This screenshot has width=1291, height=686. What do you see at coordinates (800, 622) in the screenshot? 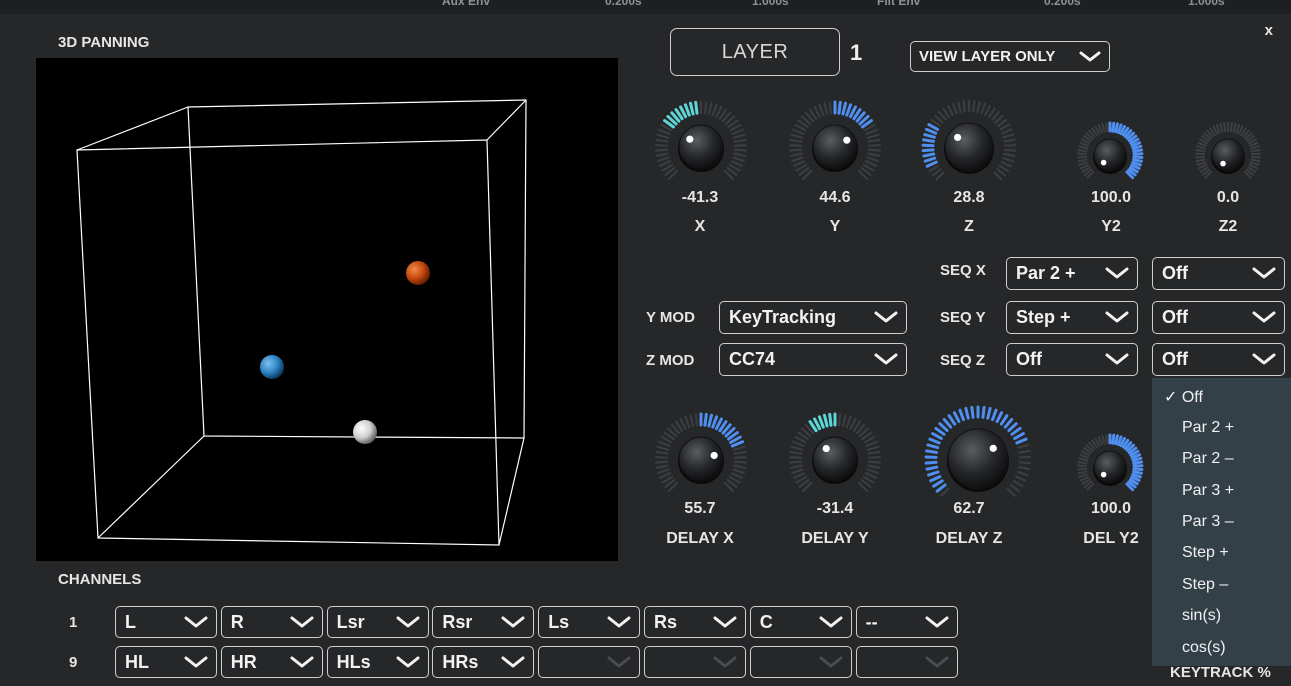
I see `channel-dropdown: C` at bounding box center [800, 622].